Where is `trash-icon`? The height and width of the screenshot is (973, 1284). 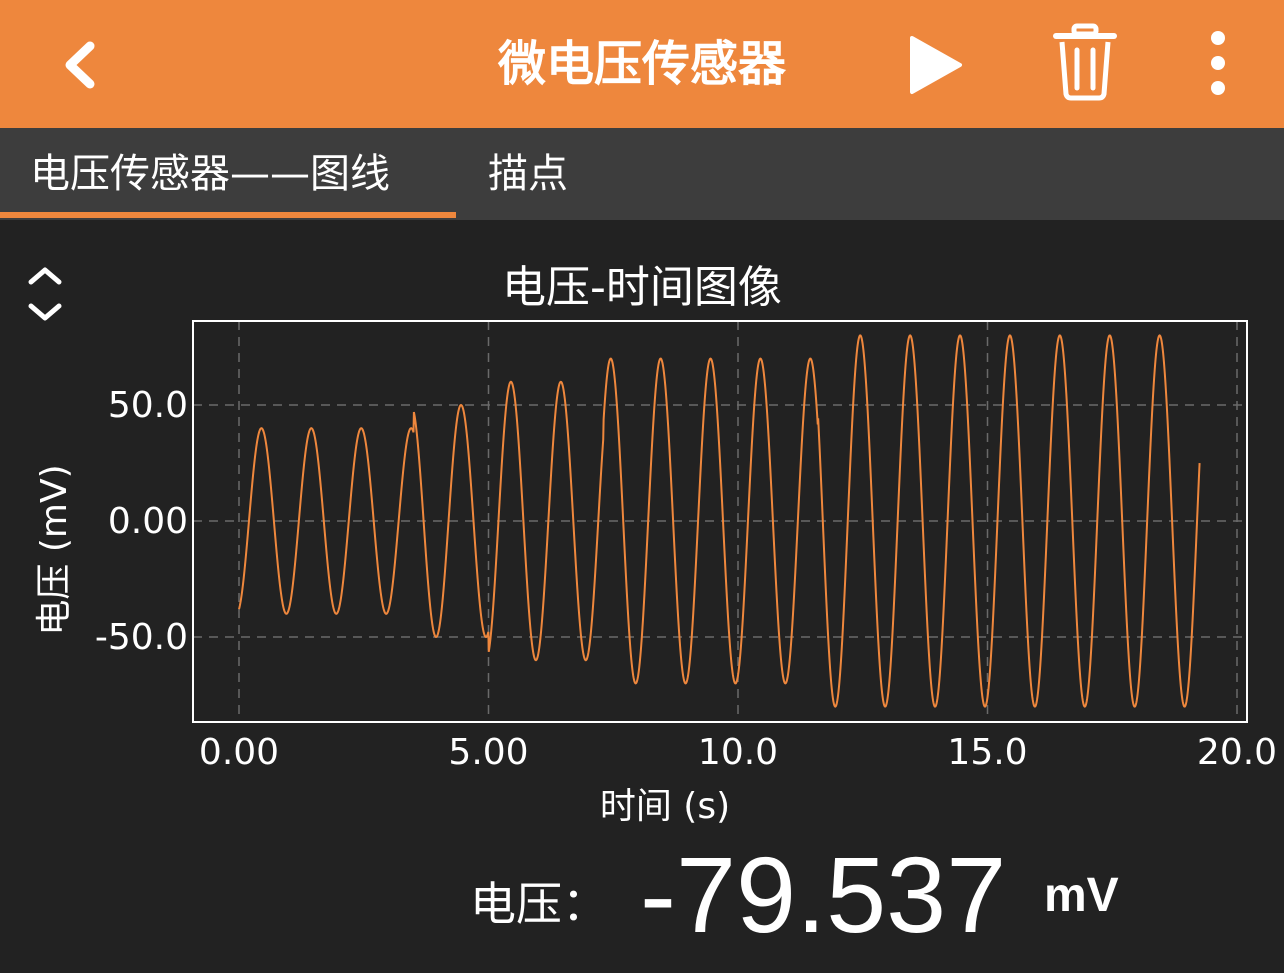 trash-icon is located at coordinates (1085, 62).